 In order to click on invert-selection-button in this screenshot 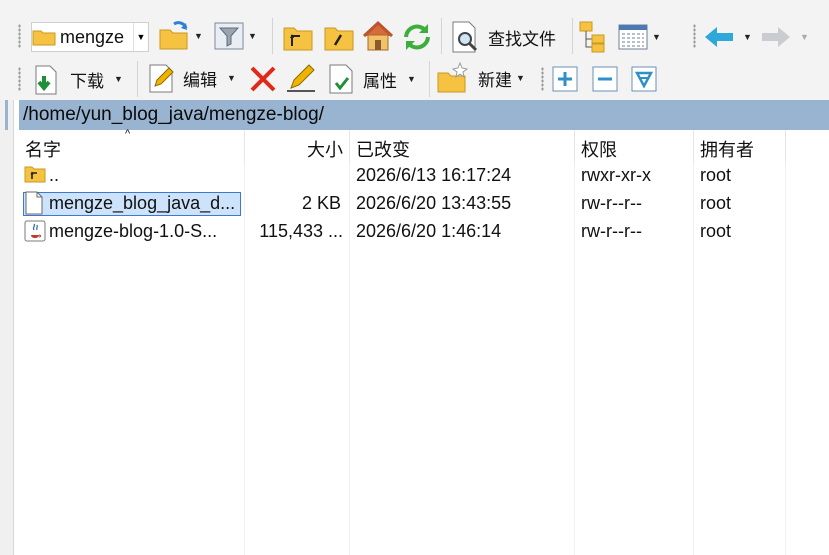, I will do `click(644, 79)`.